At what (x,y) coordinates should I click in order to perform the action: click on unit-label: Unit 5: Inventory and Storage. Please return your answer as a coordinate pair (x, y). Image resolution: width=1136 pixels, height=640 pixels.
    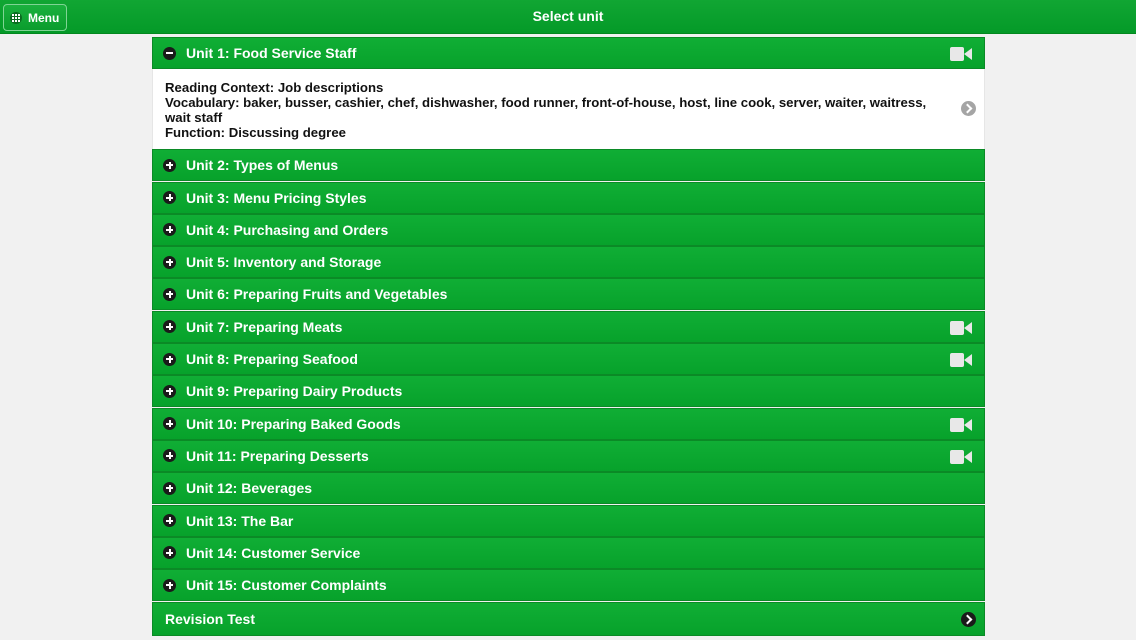
    Looking at the image, I should click on (284, 262).